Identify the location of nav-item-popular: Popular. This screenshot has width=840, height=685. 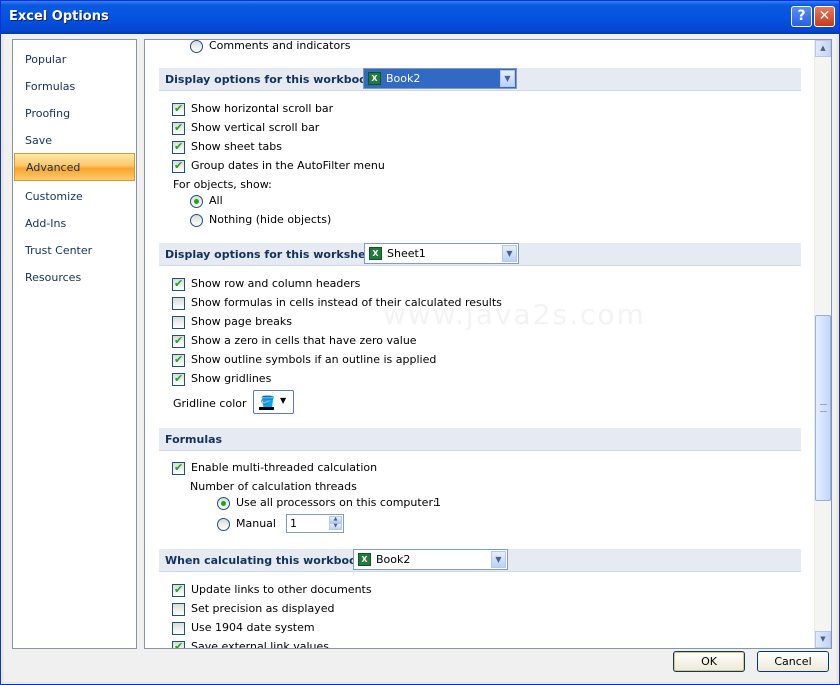
(45, 59).